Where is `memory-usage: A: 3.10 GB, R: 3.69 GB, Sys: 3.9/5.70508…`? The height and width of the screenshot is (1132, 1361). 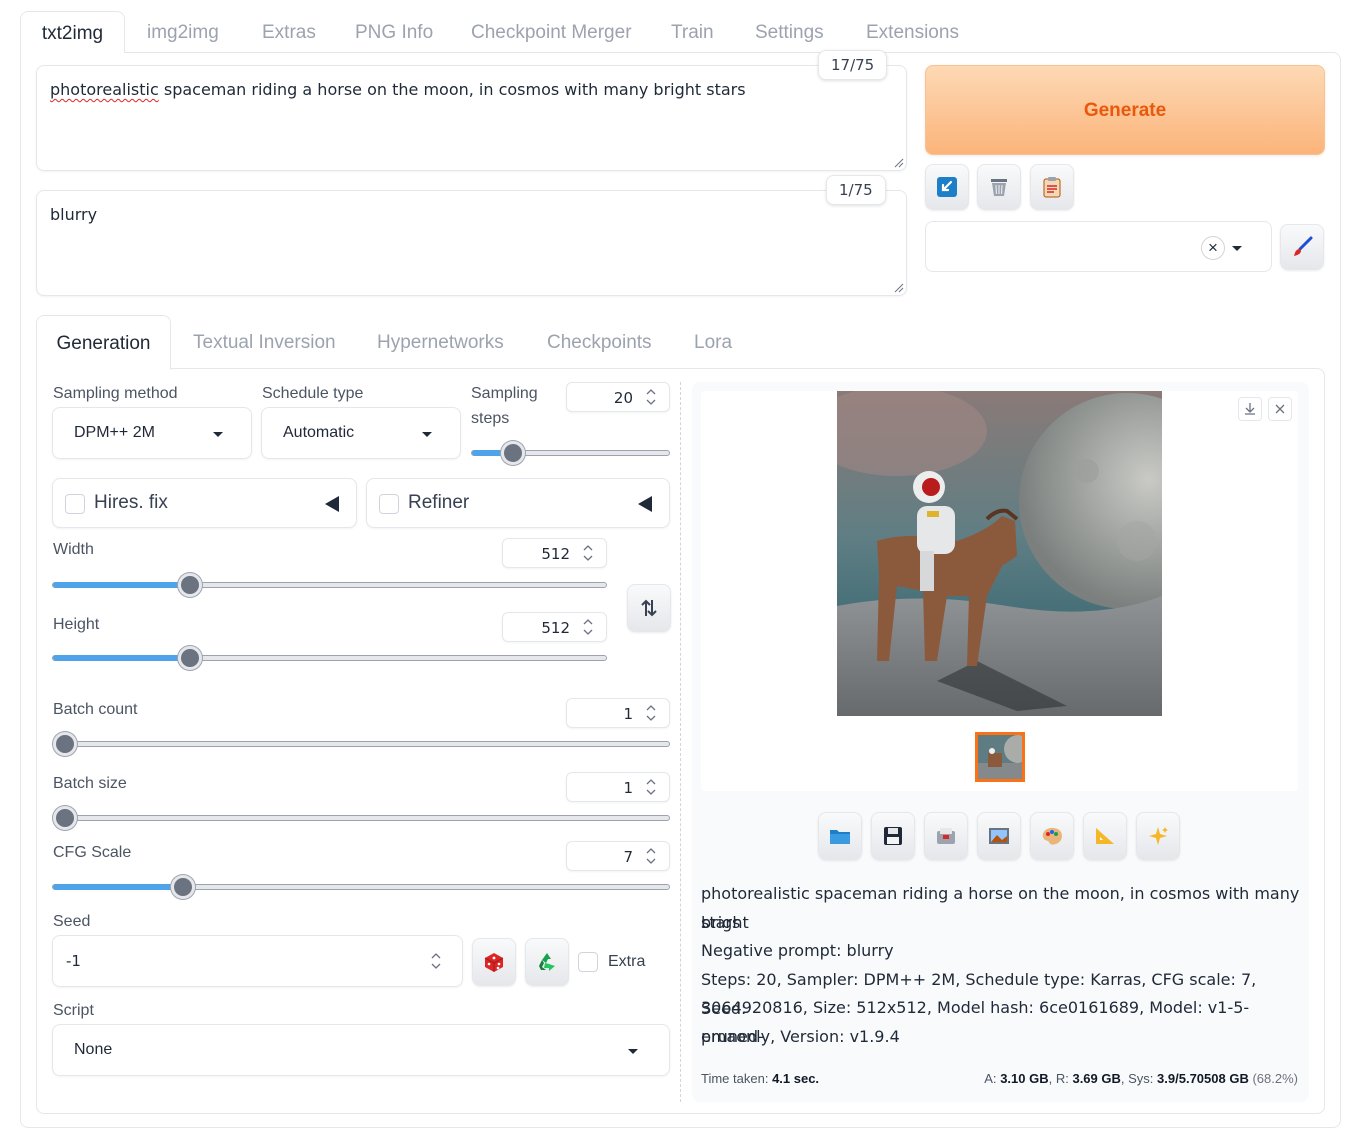
memory-usage: A: 3.10 GB, R: 3.69 GB, Sys: 3.9/5.70508… is located at coordinates (1141, 1078).